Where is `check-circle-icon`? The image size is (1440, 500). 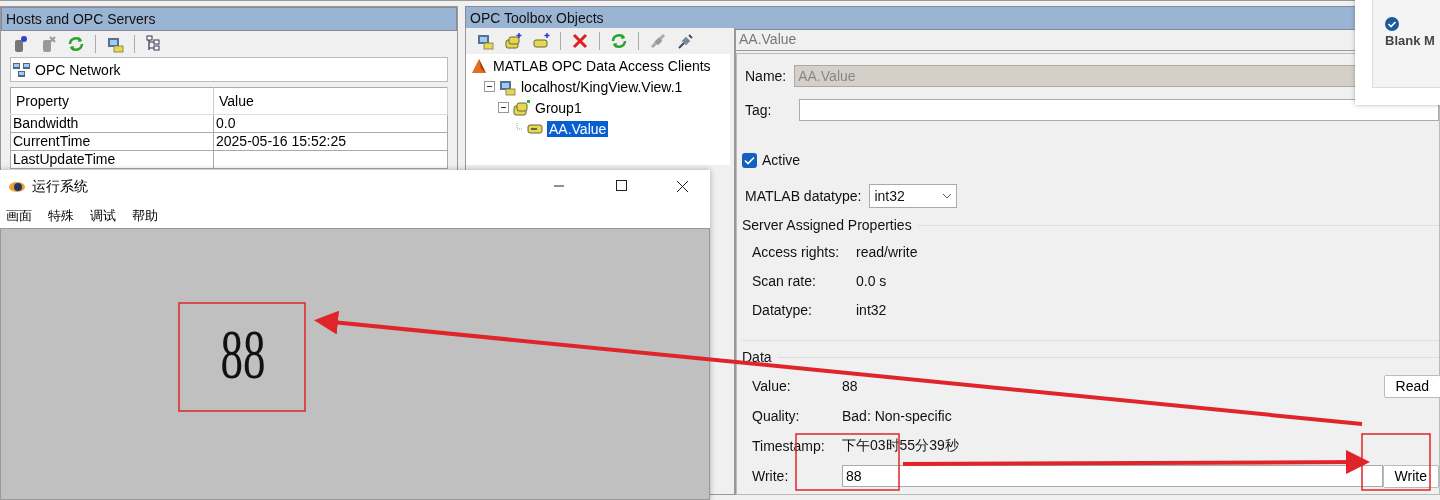 check-circle-icon is located at coordinates (1392, 24).